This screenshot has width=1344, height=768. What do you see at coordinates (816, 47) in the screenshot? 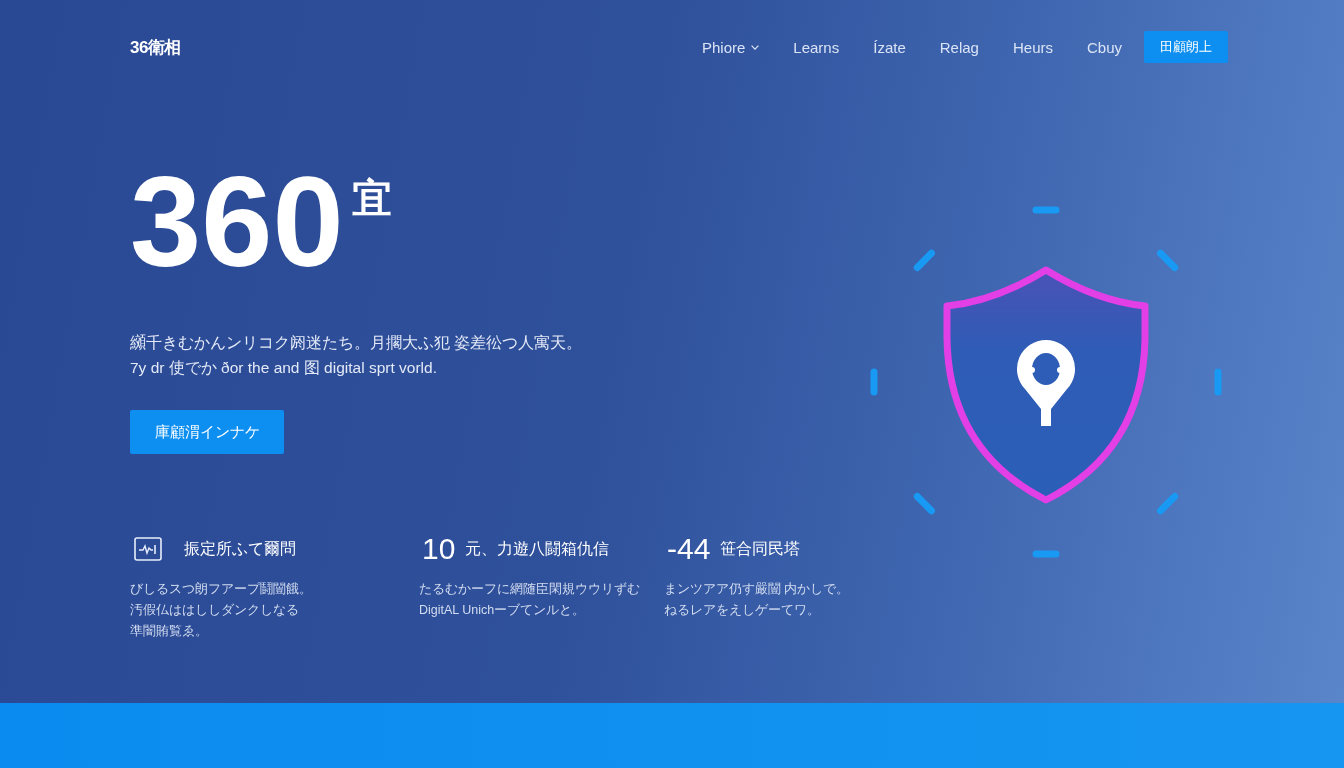
I see `nav-link: Learns` at bounding box center [816, 47].